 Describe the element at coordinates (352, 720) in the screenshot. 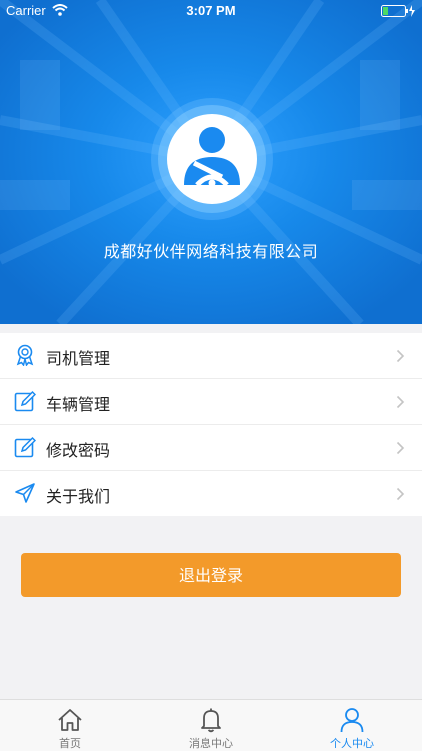

I see `person-icon` at that location.